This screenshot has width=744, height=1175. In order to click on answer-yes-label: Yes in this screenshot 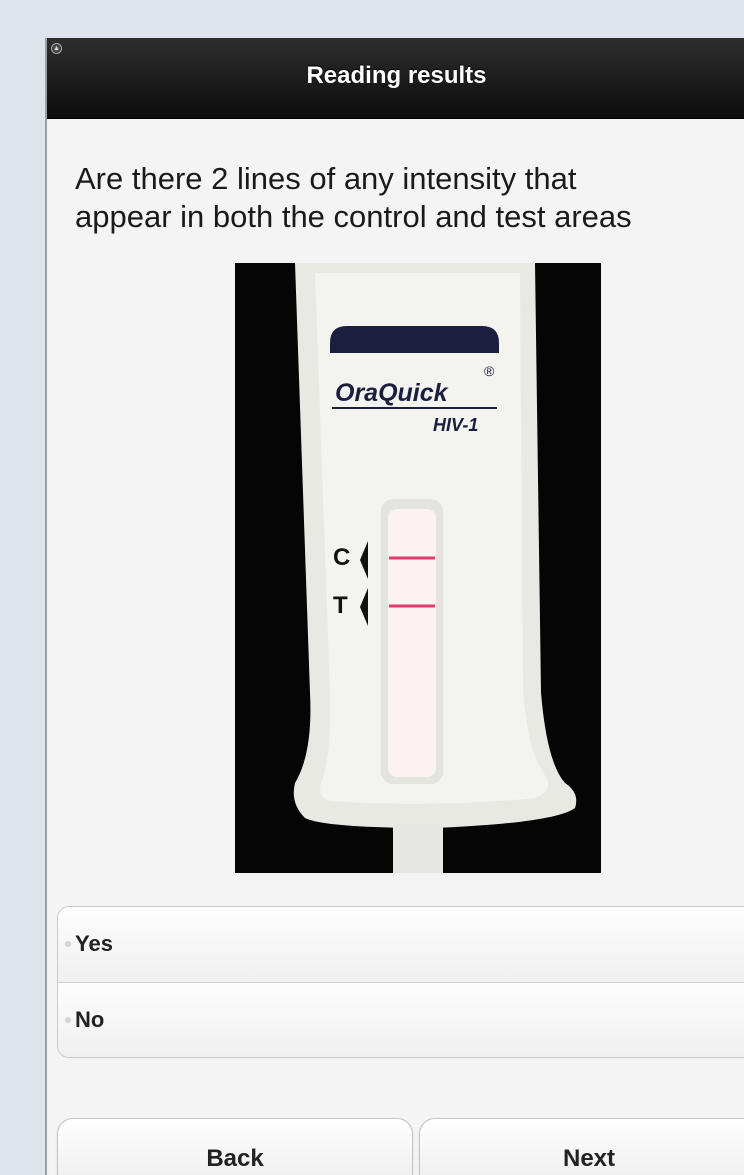, I will do `click(94, 943)`.